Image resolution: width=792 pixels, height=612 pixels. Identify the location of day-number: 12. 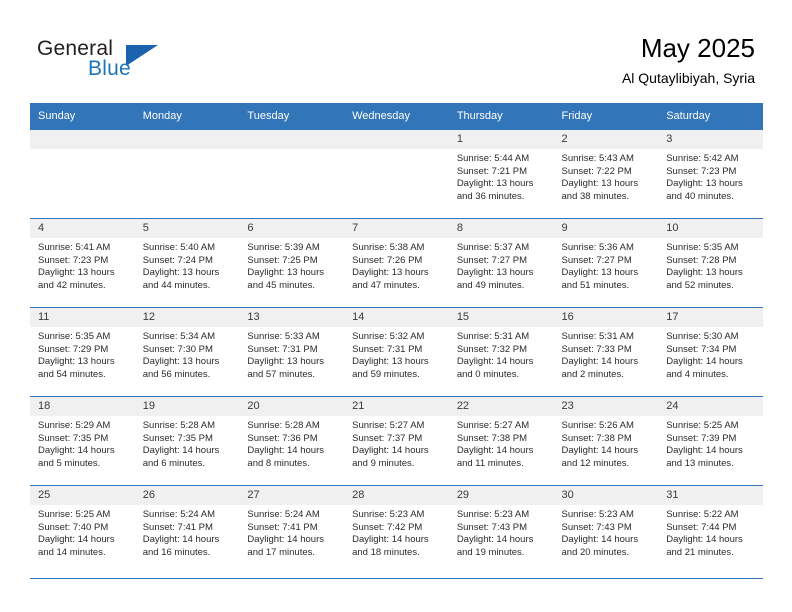
(187, 317).